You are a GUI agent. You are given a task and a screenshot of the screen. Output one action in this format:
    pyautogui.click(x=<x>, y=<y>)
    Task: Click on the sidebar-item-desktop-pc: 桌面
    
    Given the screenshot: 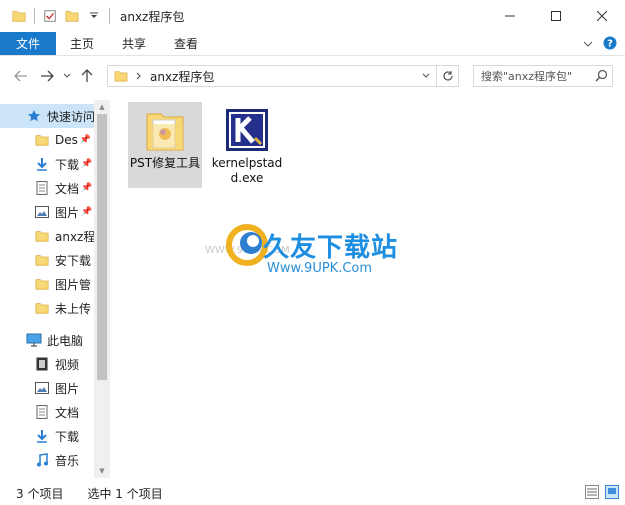 What is the action you would take?
    pyautogui.click(x=47, y=475)
    